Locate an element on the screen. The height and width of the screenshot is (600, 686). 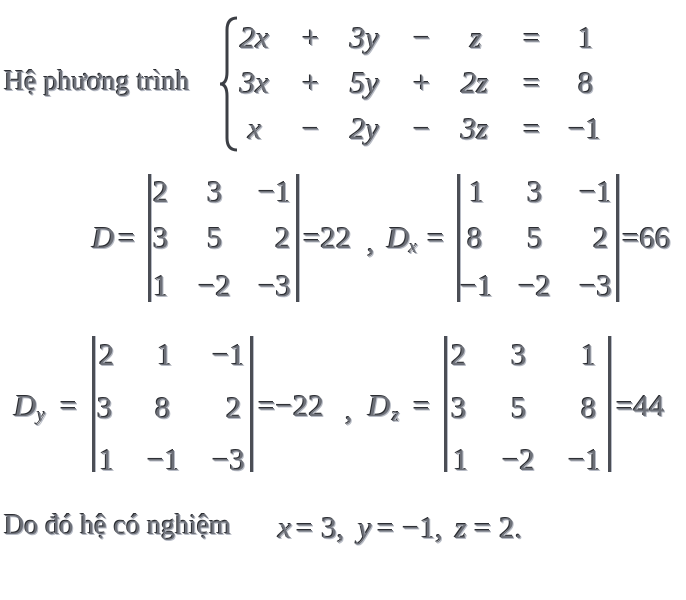
term-2y: 2y is located at coordinates (365, 128).